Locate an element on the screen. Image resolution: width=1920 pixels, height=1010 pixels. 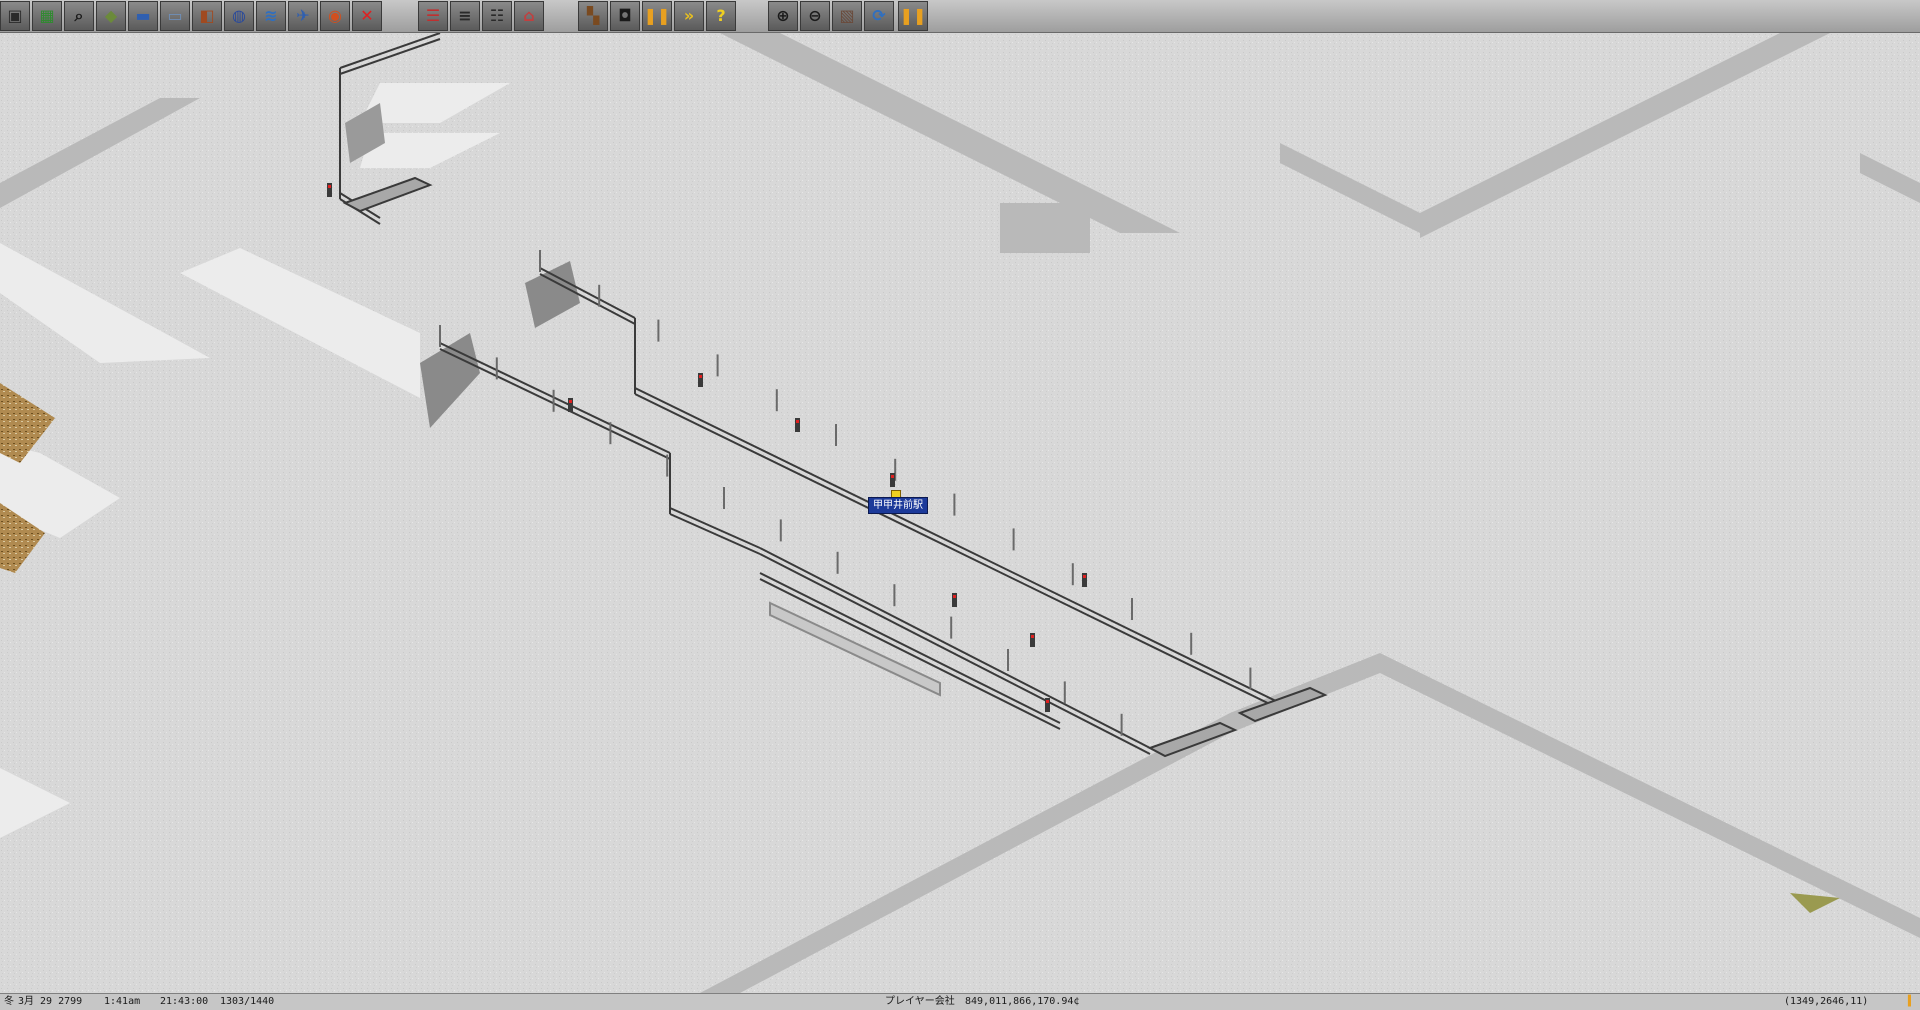
step-counter: 1303/1440 is located at coordinates (247, 1001).